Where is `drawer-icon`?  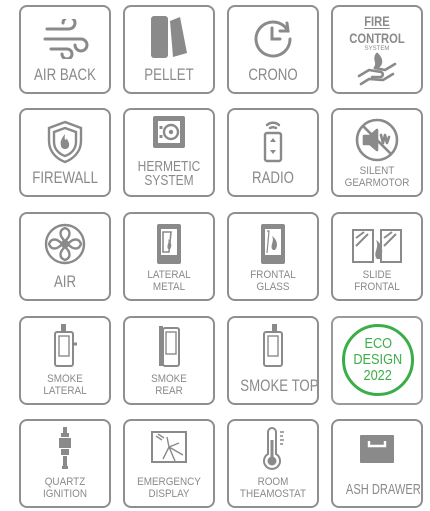 drawer-icon is located at coordinates (377, 449).